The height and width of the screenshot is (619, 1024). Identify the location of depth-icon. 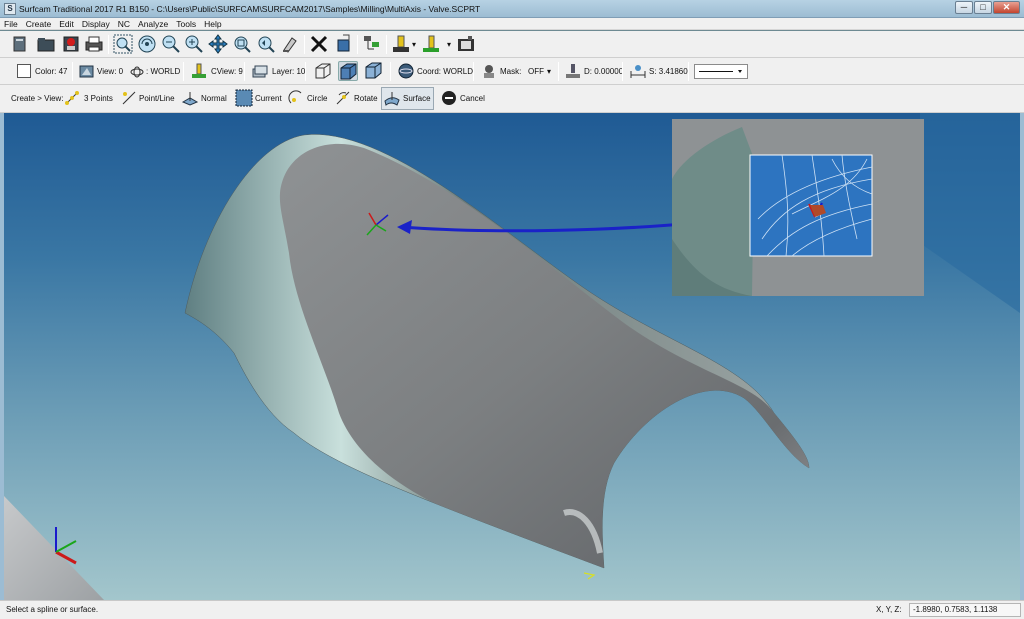
(573, 71).